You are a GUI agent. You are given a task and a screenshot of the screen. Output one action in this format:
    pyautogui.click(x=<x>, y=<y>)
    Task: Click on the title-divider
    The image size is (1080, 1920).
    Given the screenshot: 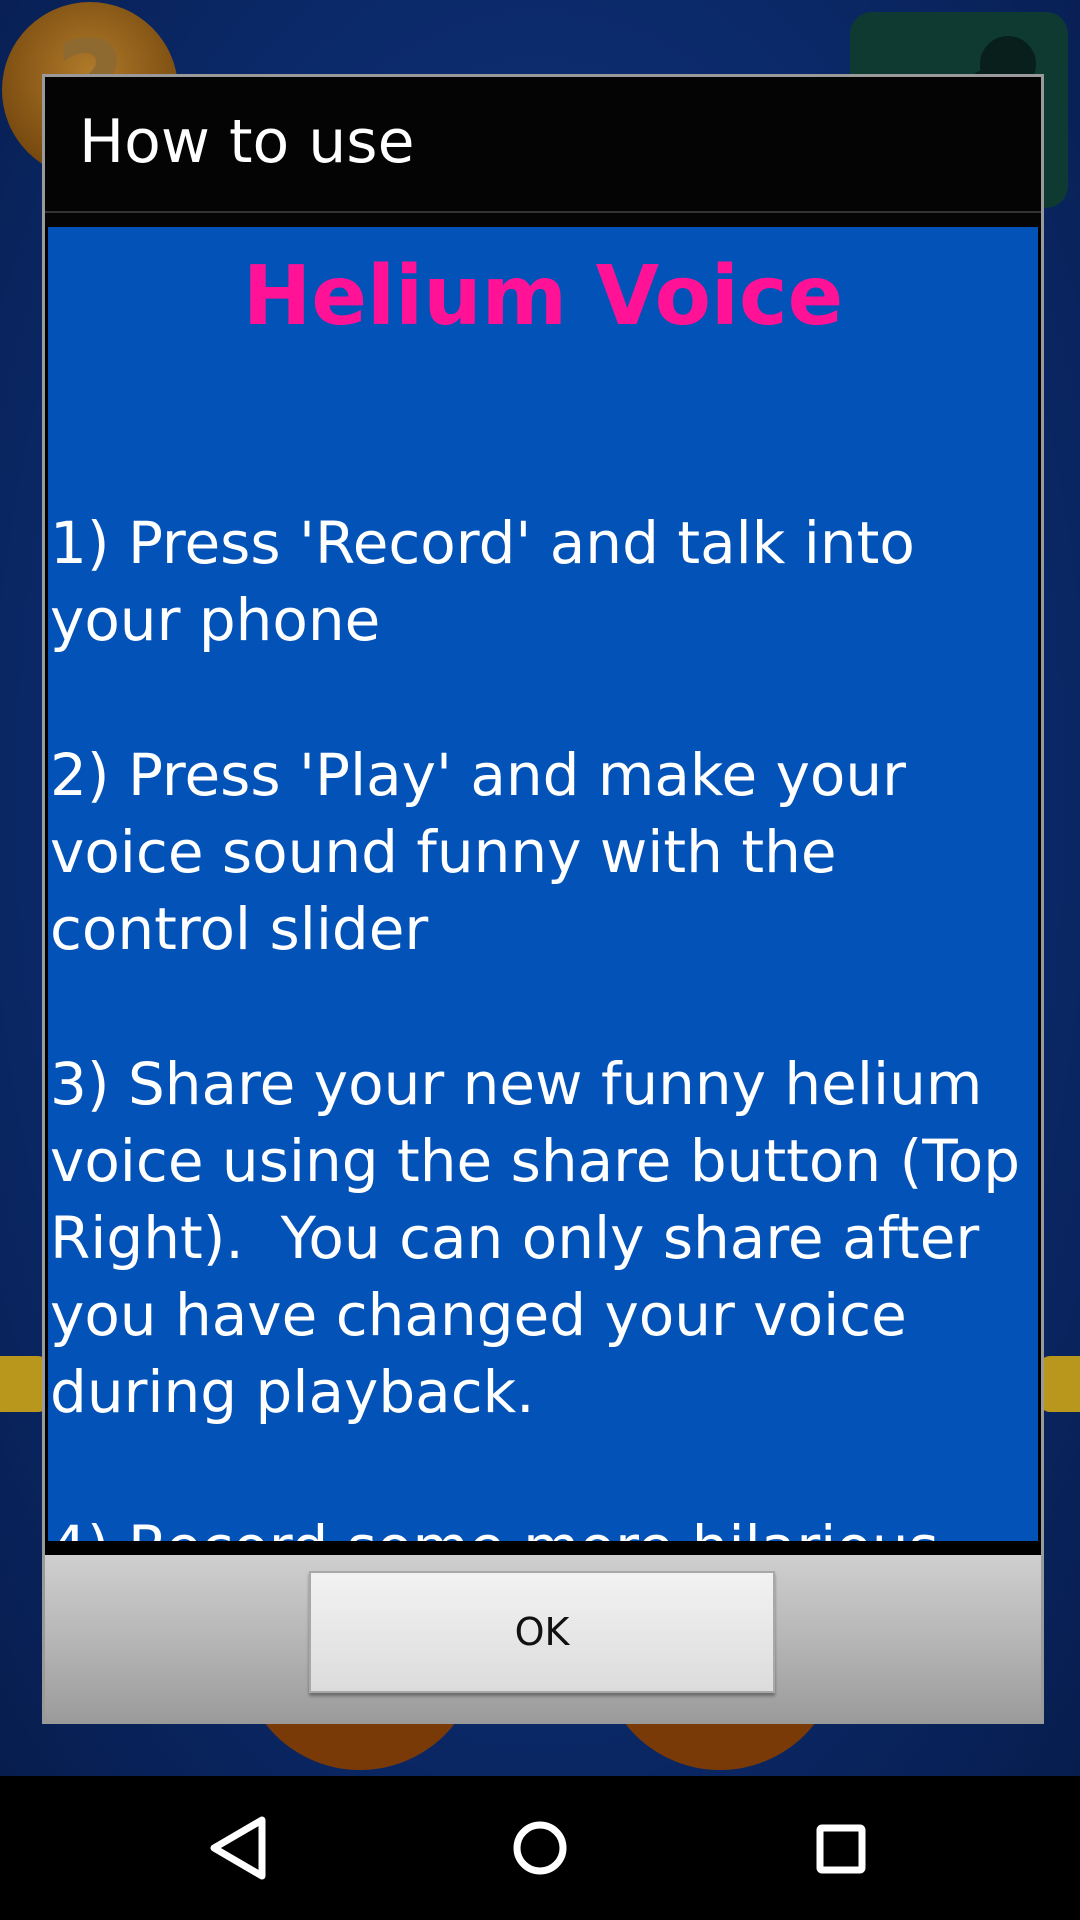 What is the action you would take?
    pyautogui.click(x=543, y=219)
    